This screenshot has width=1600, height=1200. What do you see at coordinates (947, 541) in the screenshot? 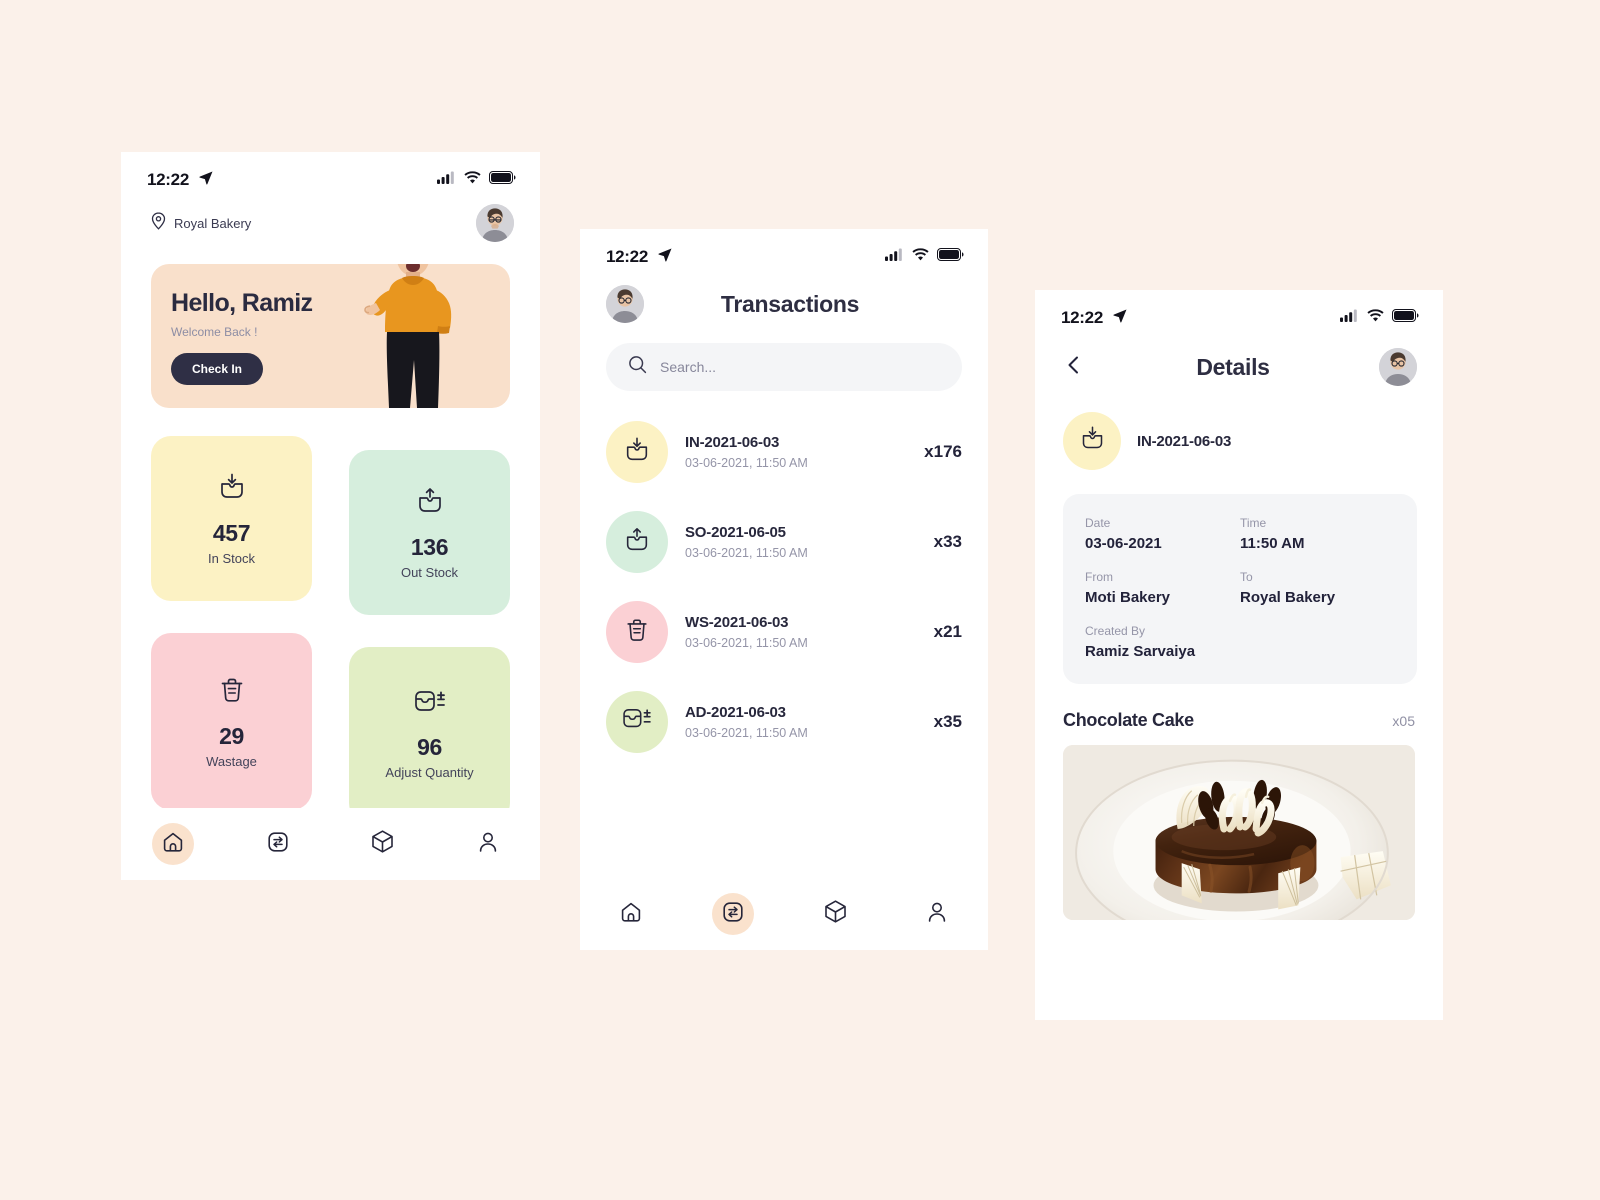
I see `transaction-count: x33` at bounding box center [947, 541].